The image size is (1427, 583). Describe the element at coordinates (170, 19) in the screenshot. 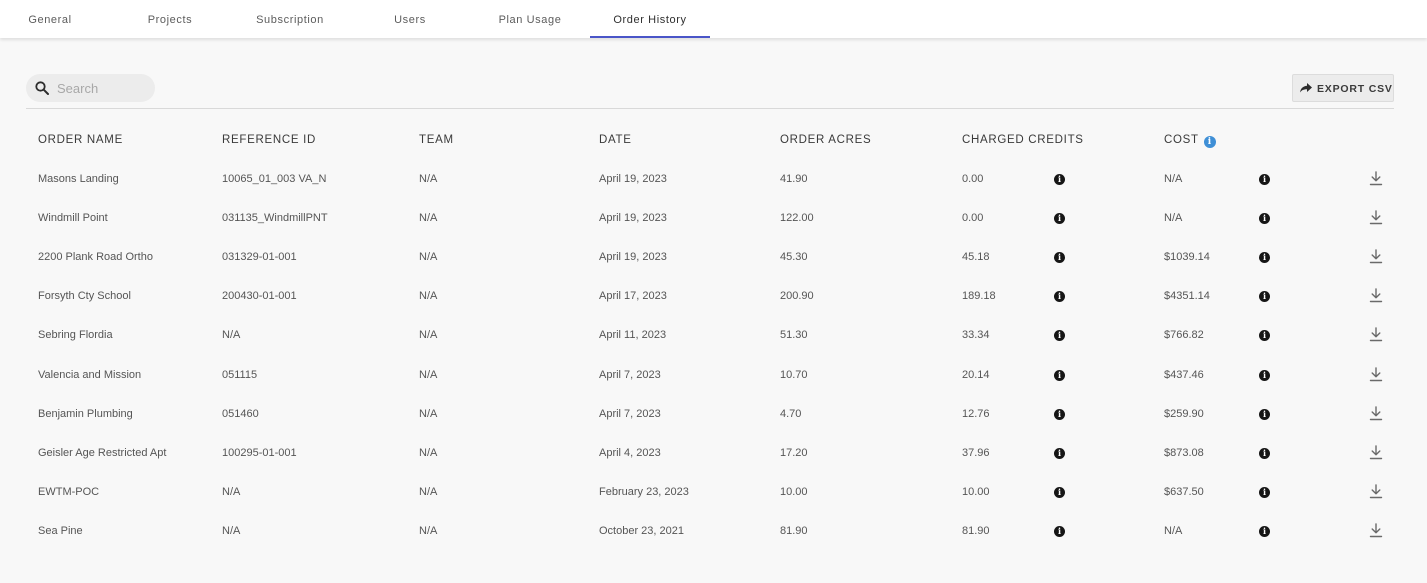

I see `tab-projects: Projects` at that location.